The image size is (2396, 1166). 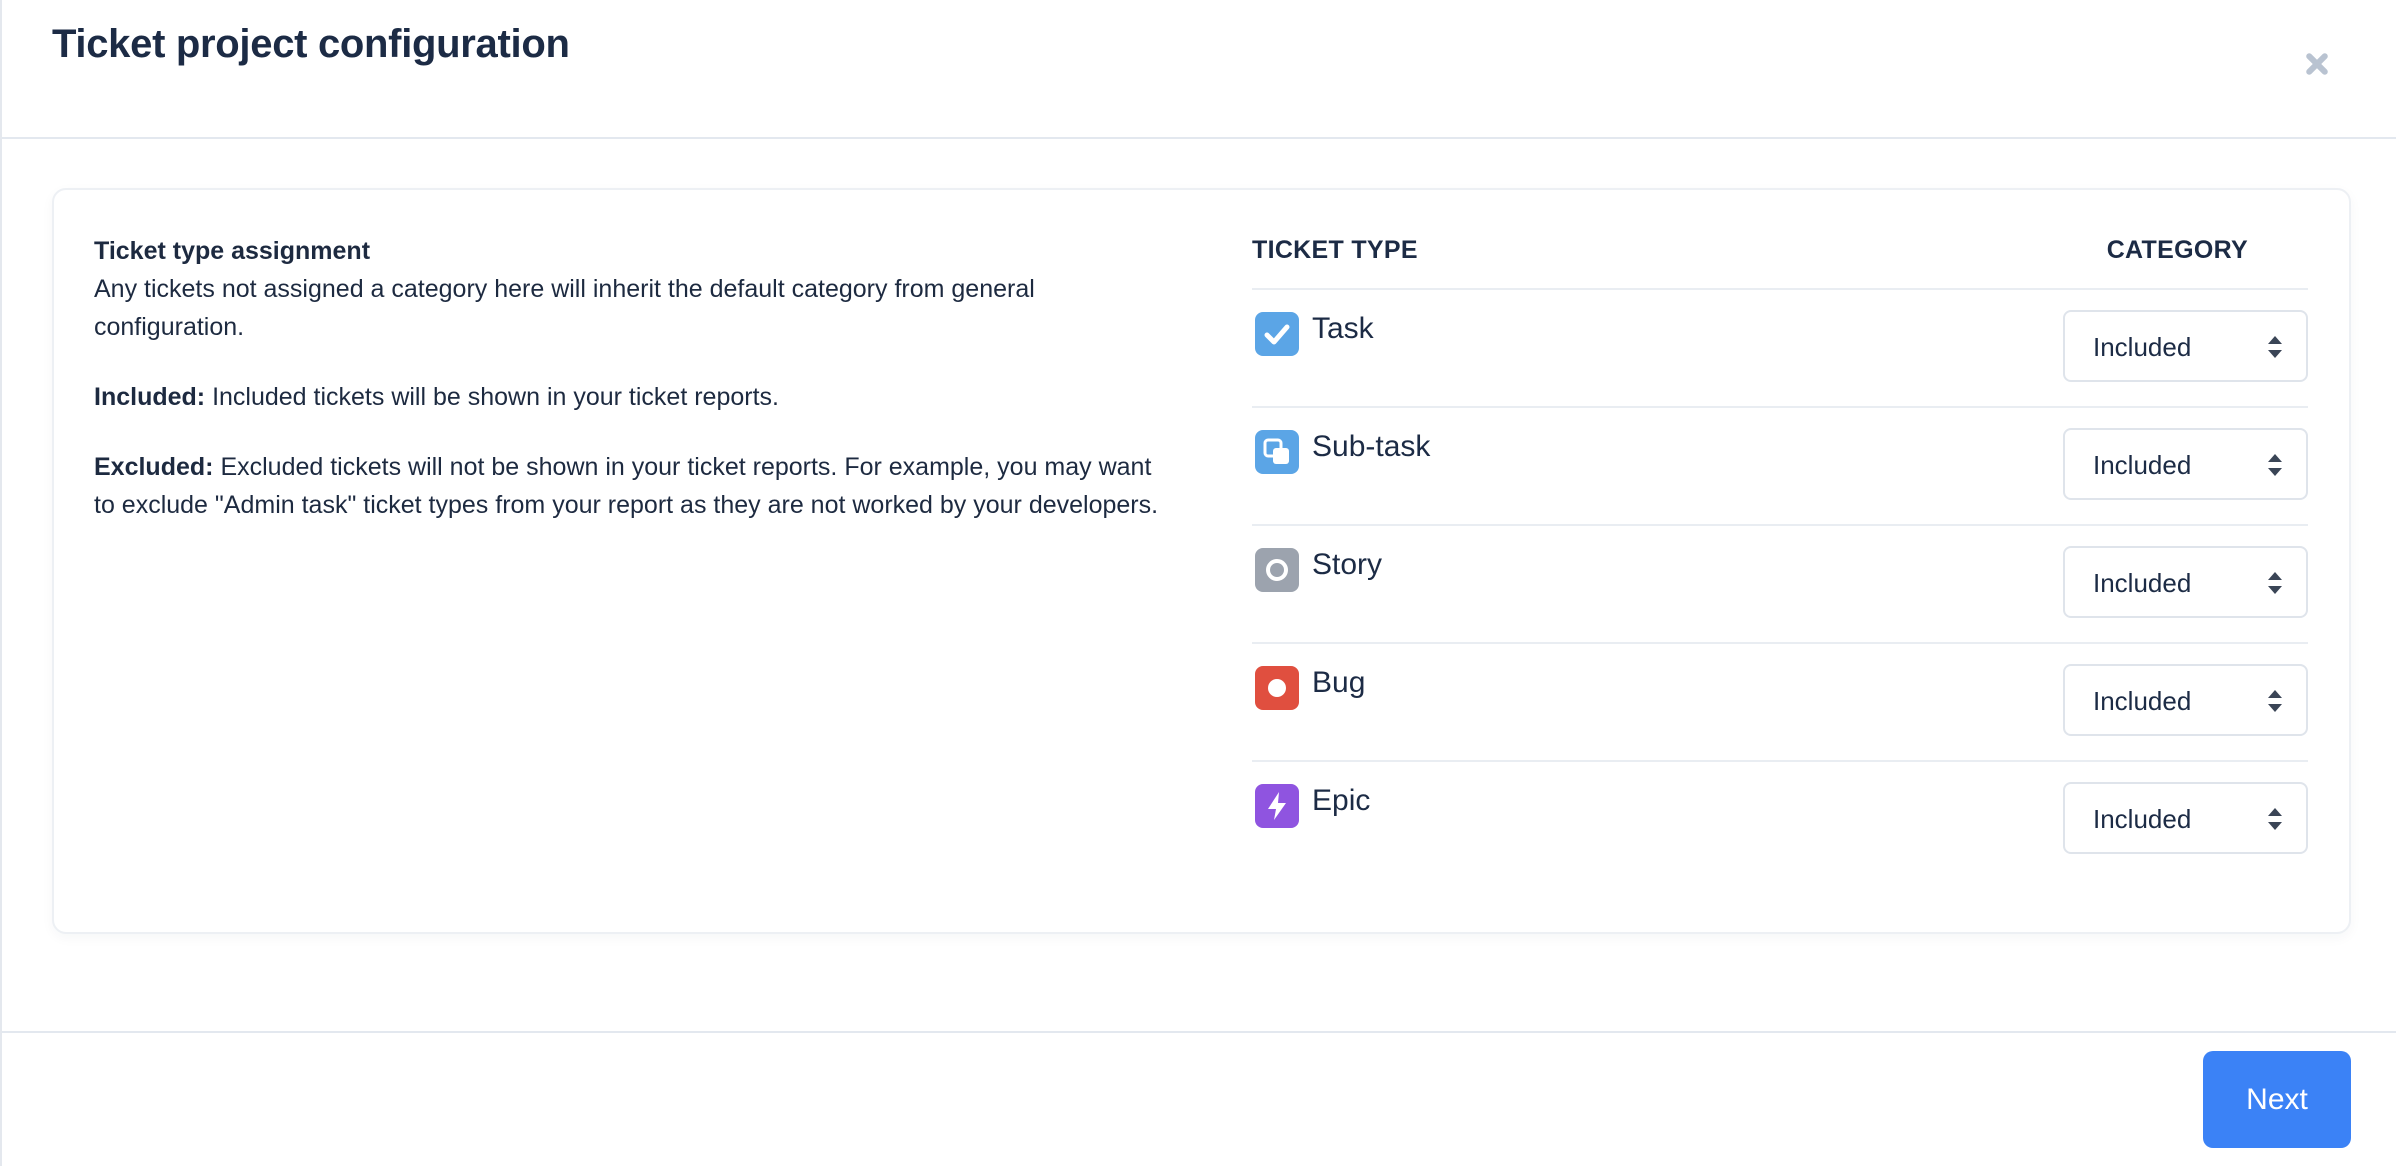 What do you see at coordinates (1277, 570) in the screenshot?
I see `story-icon` at bounding box center [1277, 570].